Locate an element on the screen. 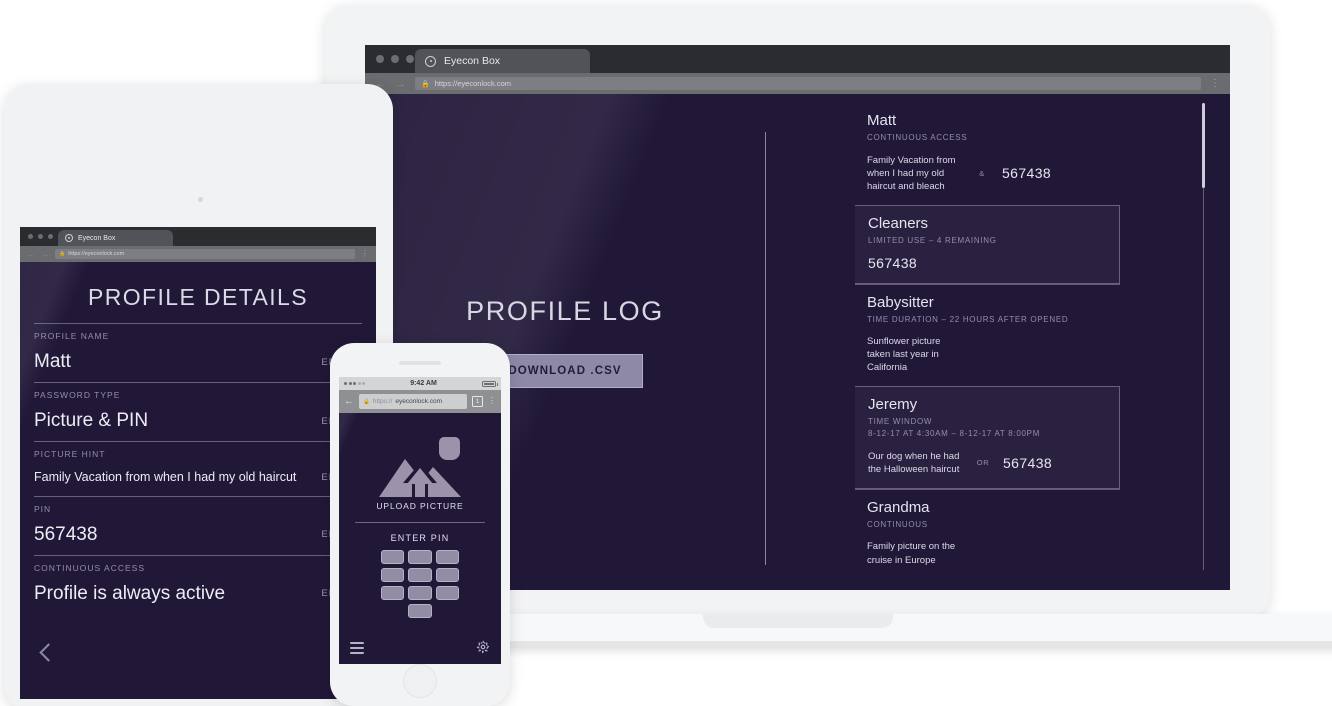 This screenshot has width=1332, height=706. section-divider is located at coordinates (420, 522).